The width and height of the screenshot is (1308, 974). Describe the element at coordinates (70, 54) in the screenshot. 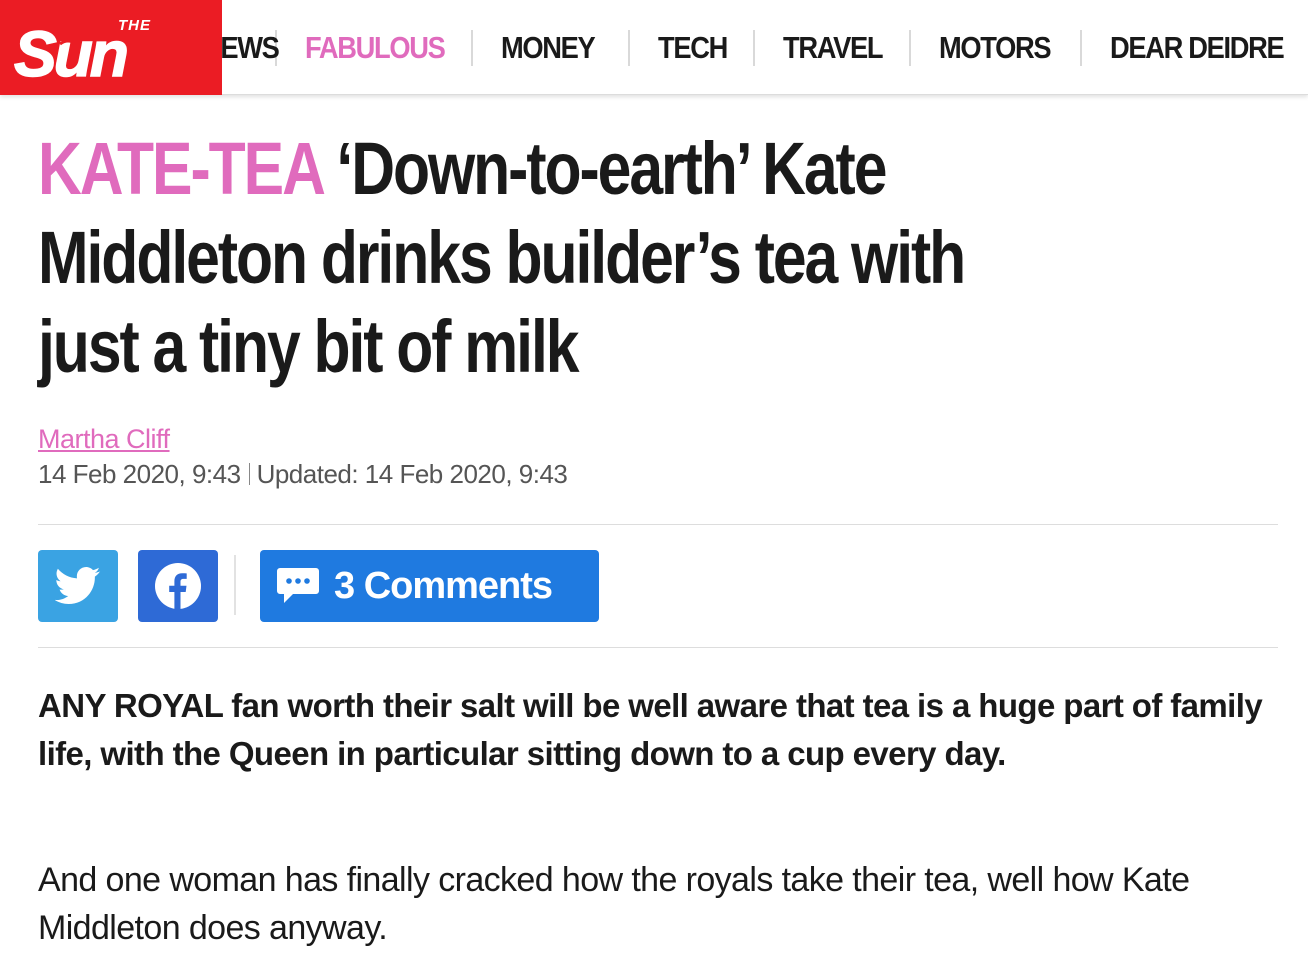

I see `logo-main-text: Sun` at that location.